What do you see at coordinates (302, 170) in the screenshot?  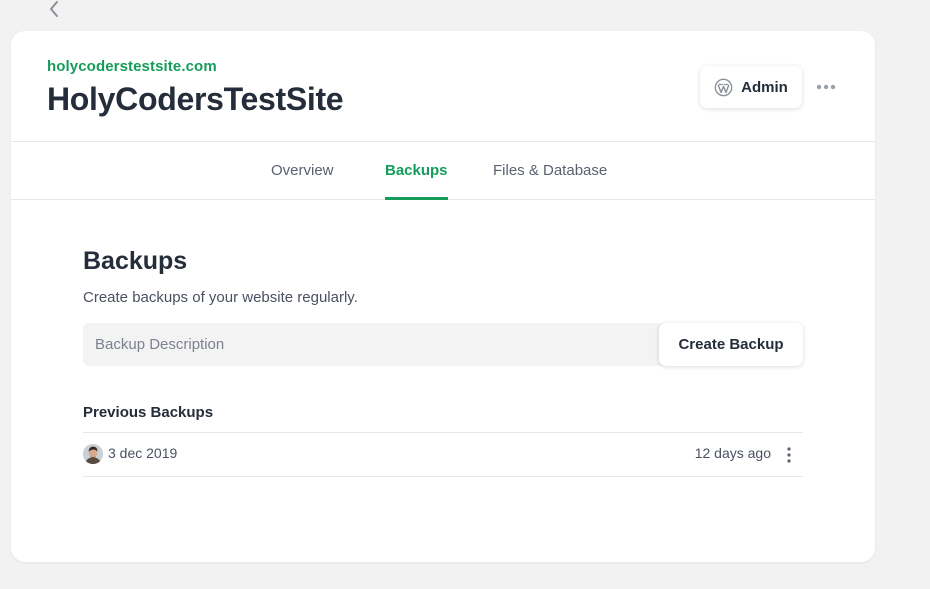 I see `tab-overview: Overview` at bounding box center [302, 170].